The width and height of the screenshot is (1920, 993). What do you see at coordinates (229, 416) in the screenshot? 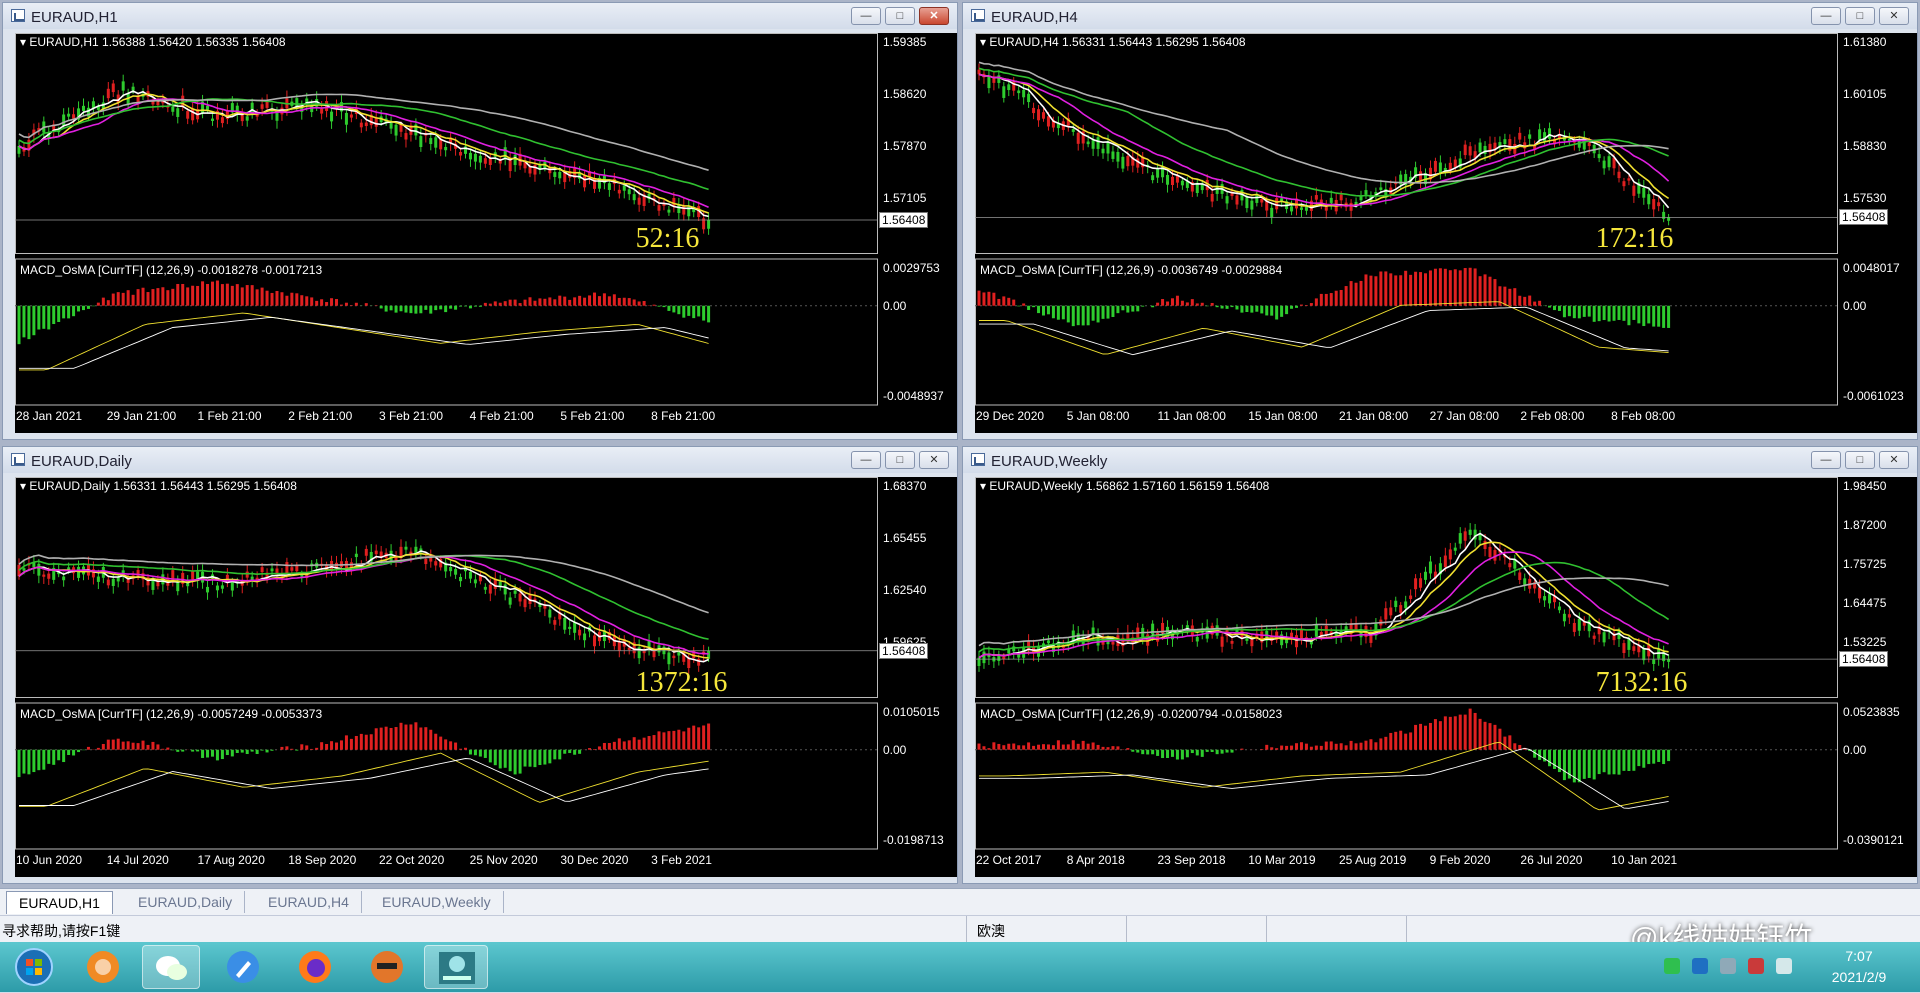
I see `x-axis-tick: 1 Feb 21:00` at bounding box center [229, 416].